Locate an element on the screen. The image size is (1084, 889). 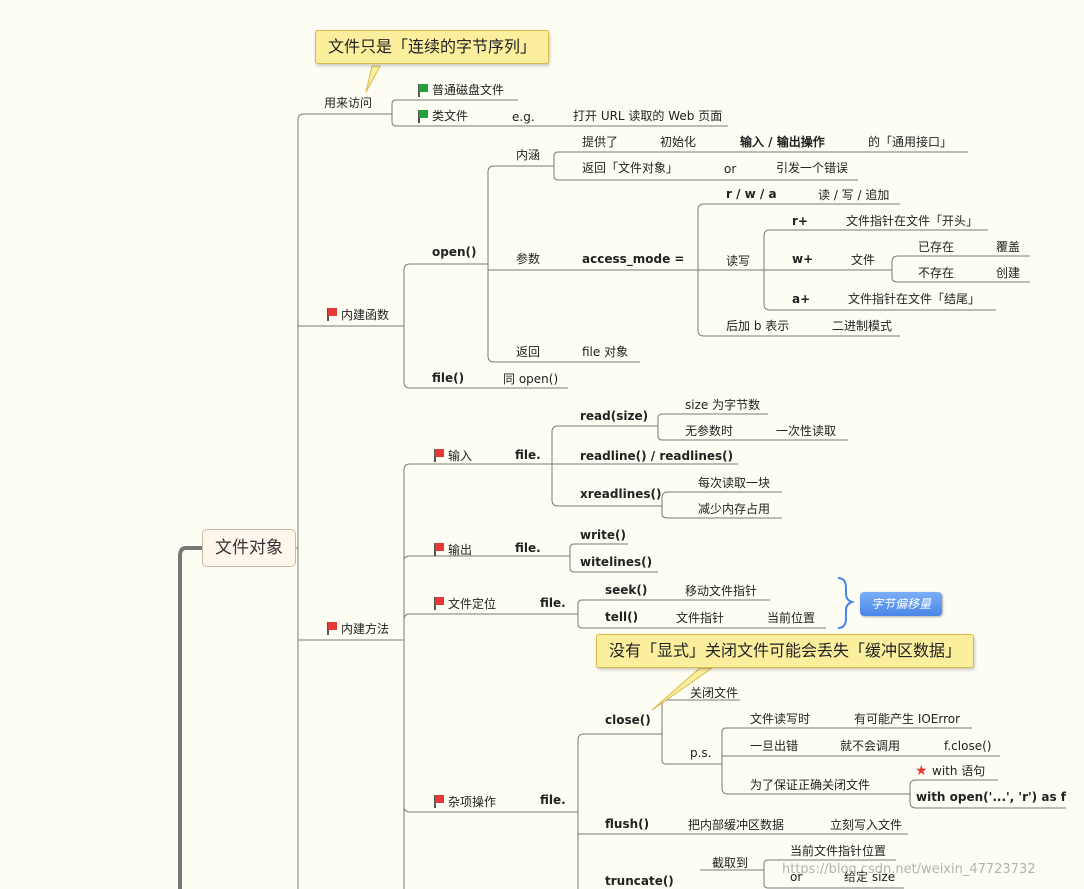
node-raise-error: 引发一个错误 is located at coordinates (812, 168).